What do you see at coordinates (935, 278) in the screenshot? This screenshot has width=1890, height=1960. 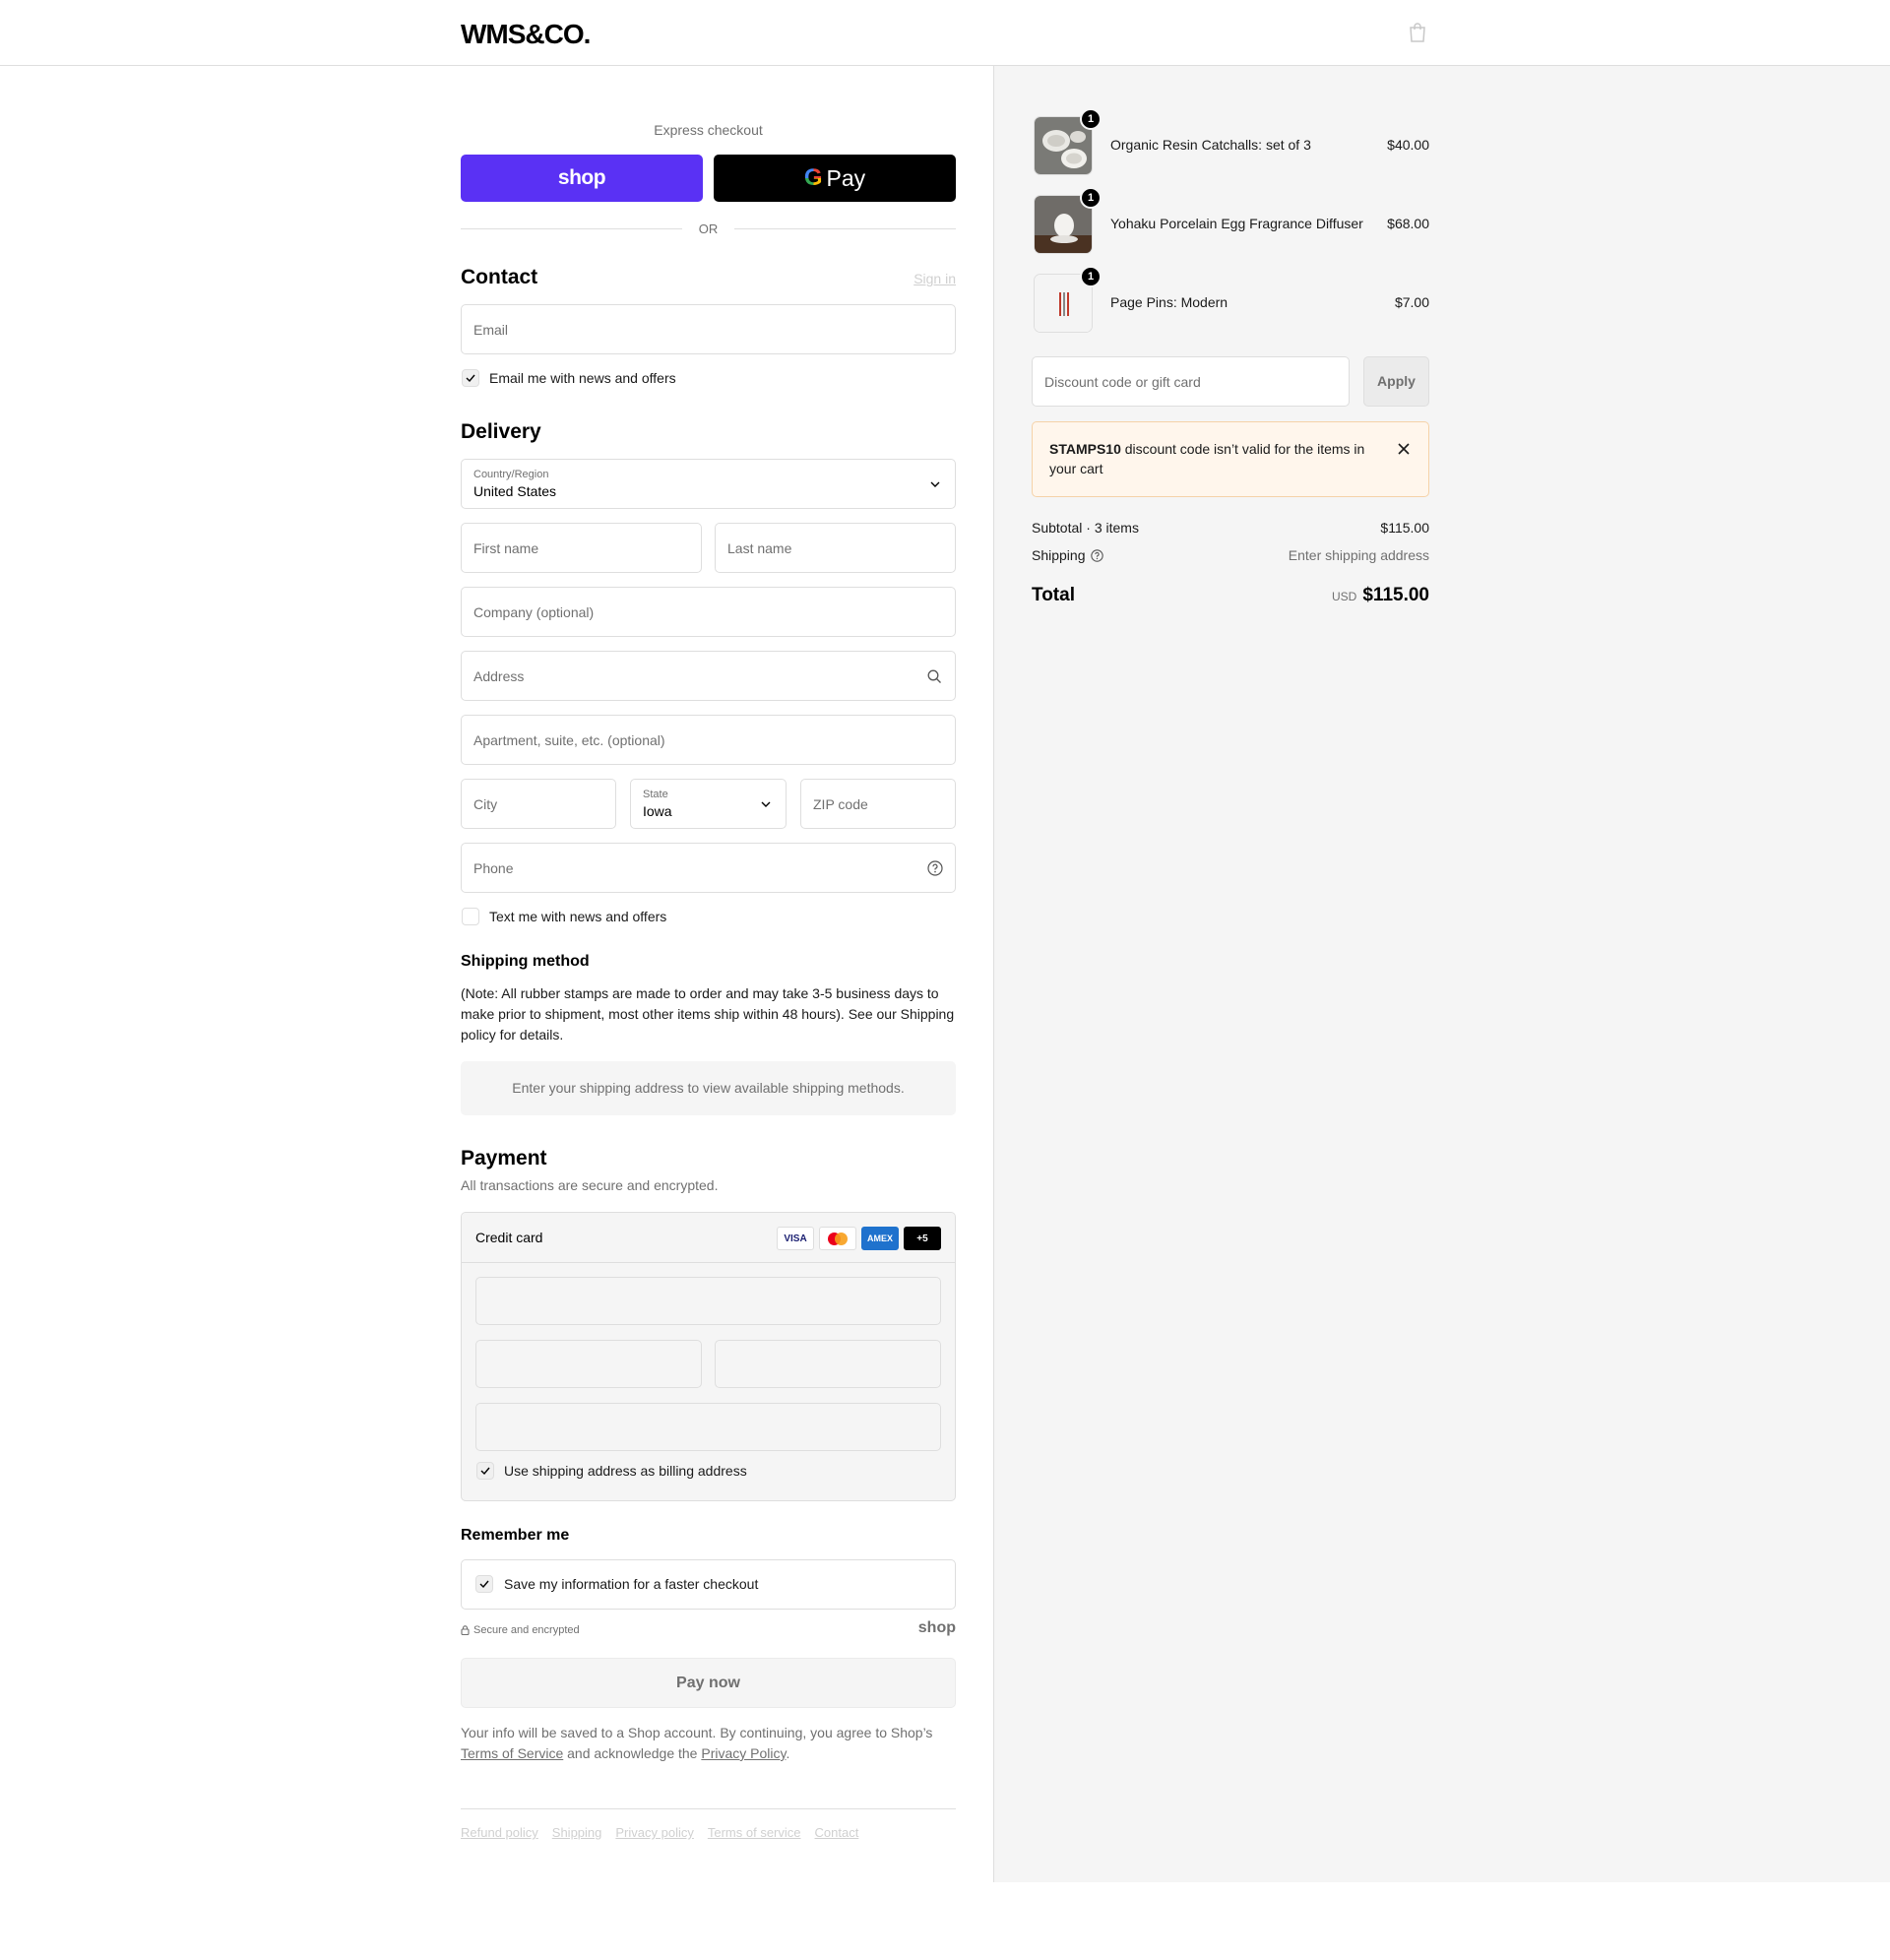 I see `sign-in-link: Sign in` at bounding box center [935, 278].